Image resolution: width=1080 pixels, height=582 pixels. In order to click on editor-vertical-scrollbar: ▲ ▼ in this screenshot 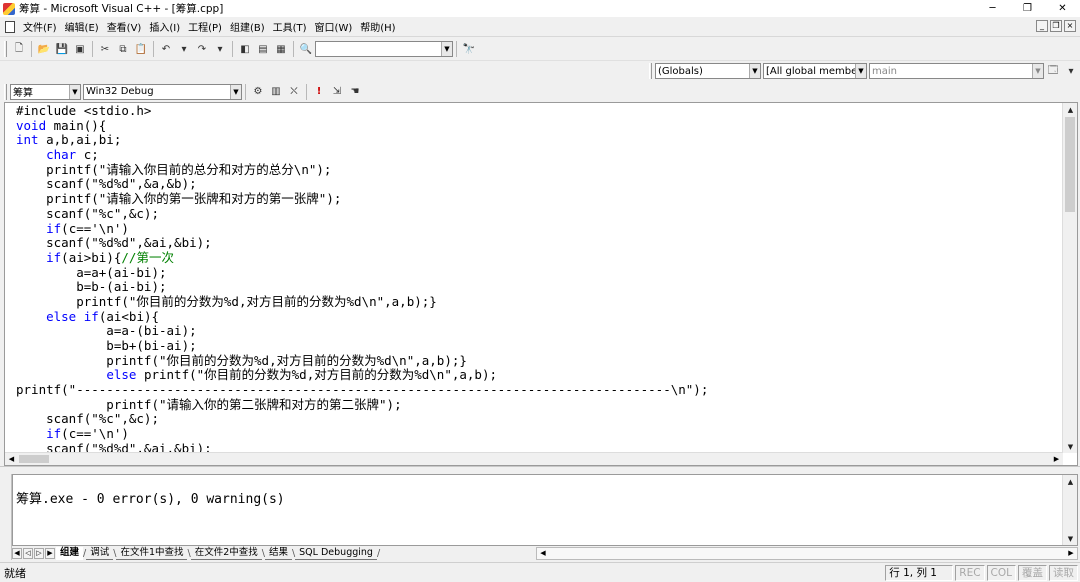, I will do `click(1069, 278)`.